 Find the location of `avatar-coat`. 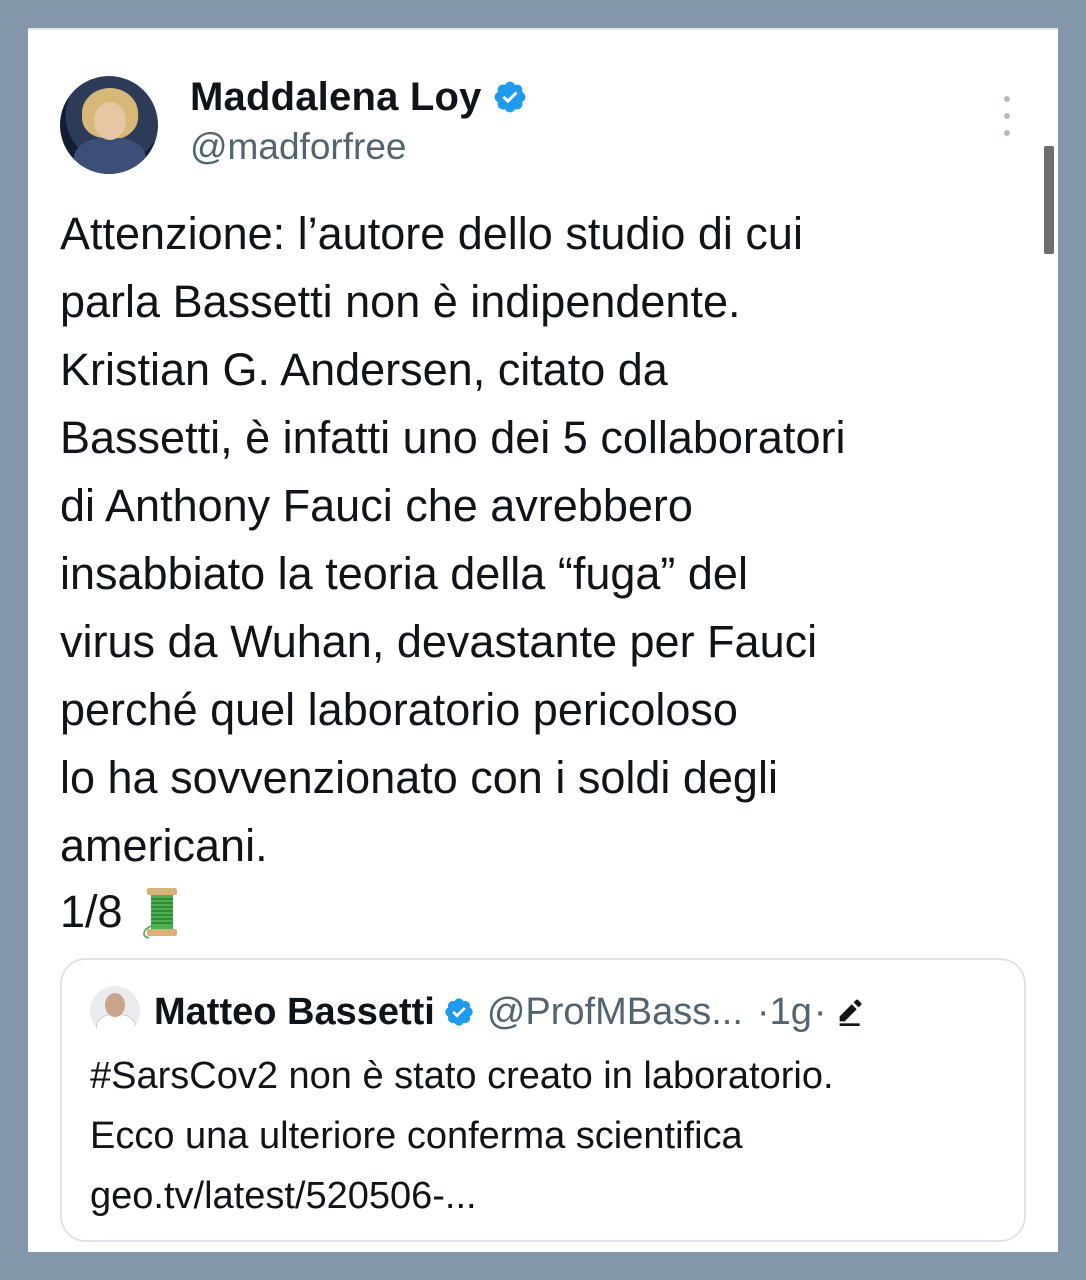

avatar-coat is located at coordinates (116, 1025).